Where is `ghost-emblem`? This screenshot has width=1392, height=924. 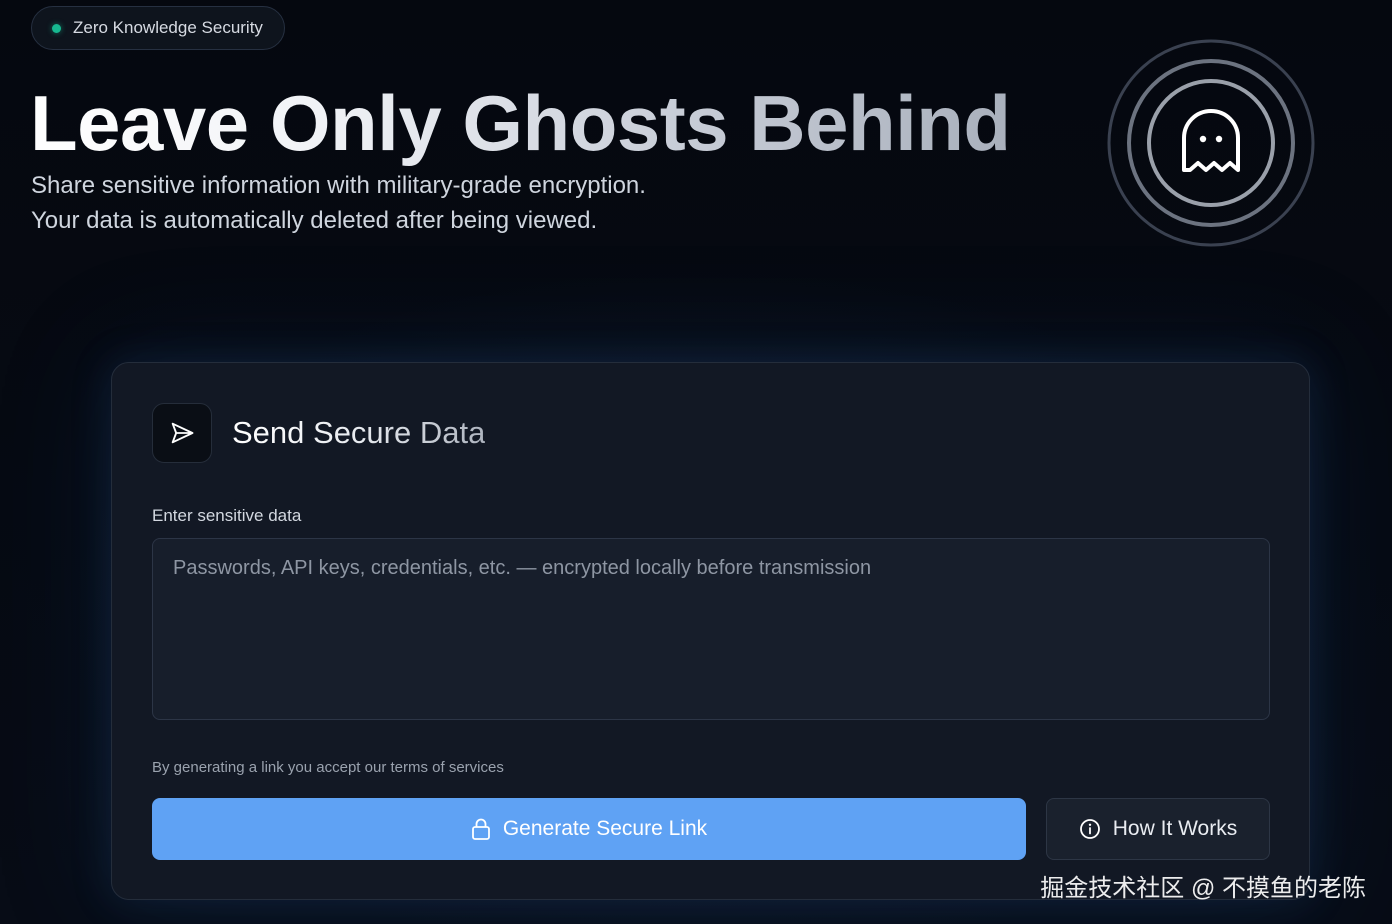
ghost-emblem is located at coordinates (1211, 143).